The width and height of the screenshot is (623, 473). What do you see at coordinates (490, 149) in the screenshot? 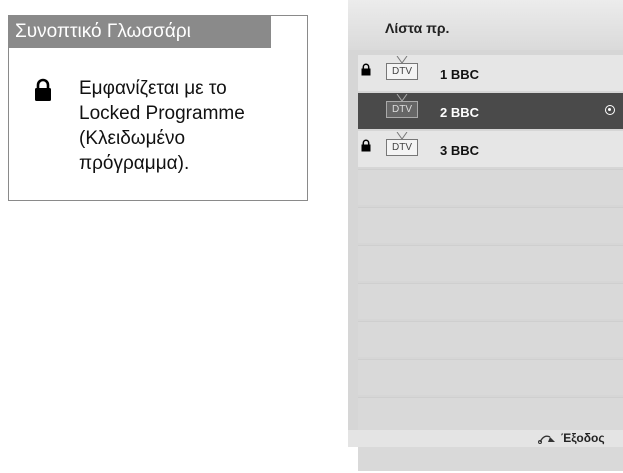
I see `channel-row: DTV 3 BBC` at bounding box center [490, 149].